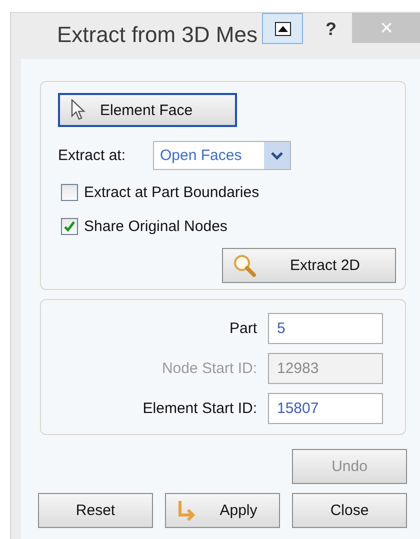 The height and width of the screenshot is (539, 420). I want to click on dialog-button: Reset, so click(95, 510).